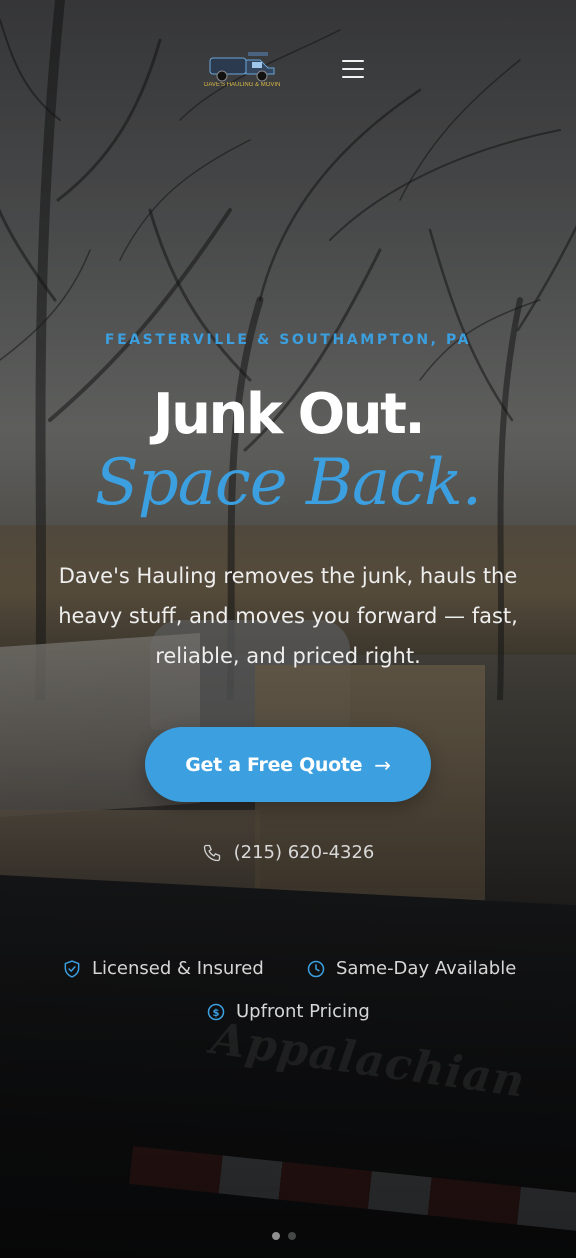  Describe the element at coordinates (288, 340) in the screenshot. I see `hero-location-eyebrow: FEASTERVILLE & SOUTHAMPTON, PA` at that location.